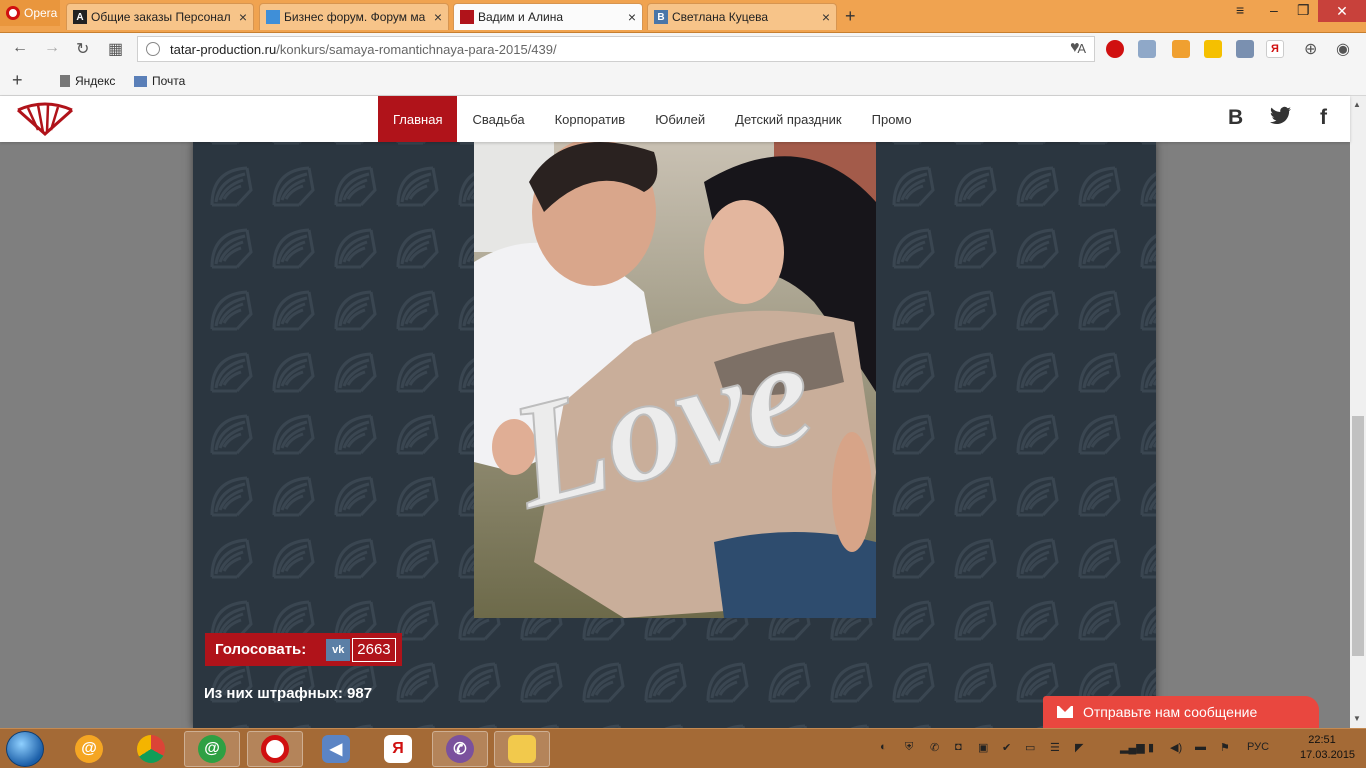  What do you see at coordinates (115, 49) in the screenshot?
I see `speed-dial-icon: ▦` at bounding box center [115, 49].